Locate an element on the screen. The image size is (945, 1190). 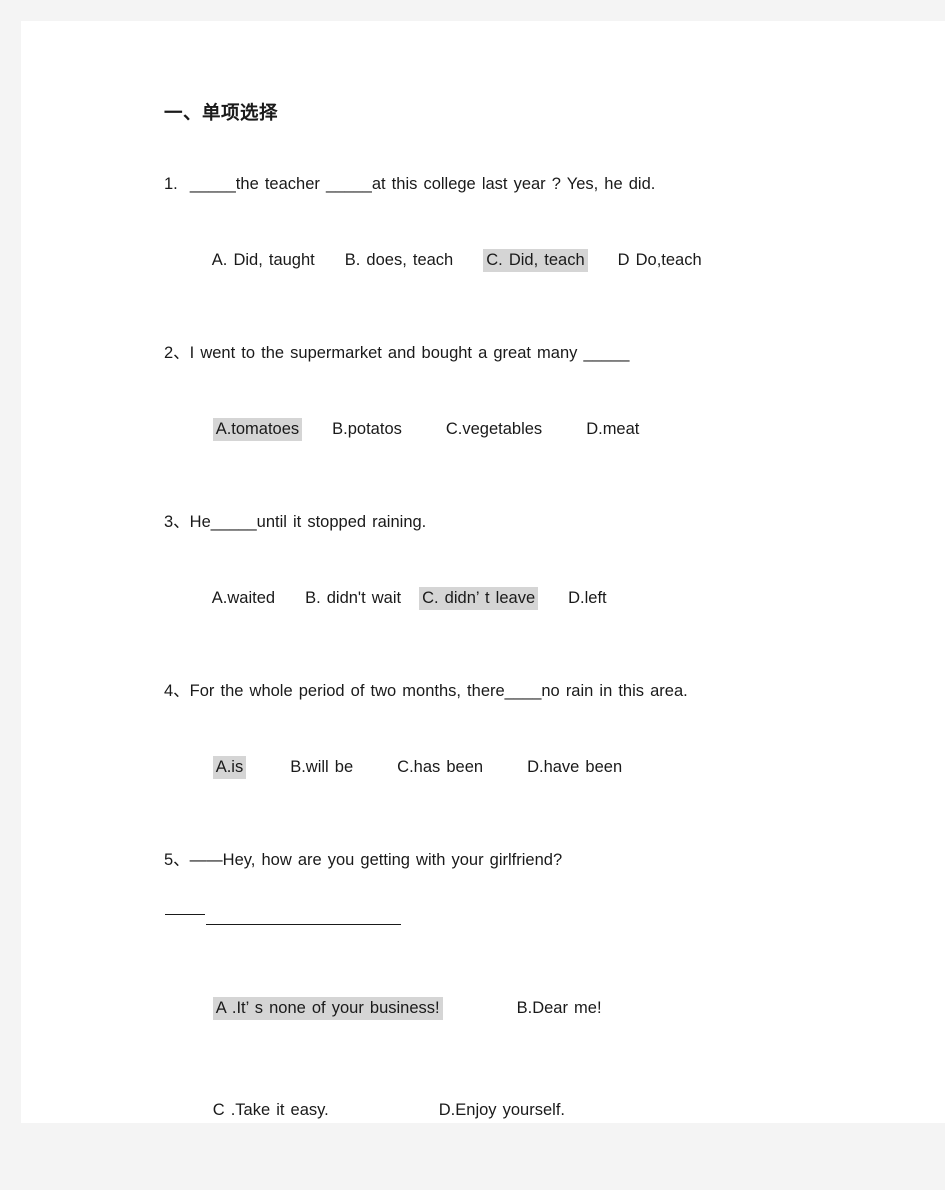
question-4-option-a: A.is is located at coordinates (229, 768).